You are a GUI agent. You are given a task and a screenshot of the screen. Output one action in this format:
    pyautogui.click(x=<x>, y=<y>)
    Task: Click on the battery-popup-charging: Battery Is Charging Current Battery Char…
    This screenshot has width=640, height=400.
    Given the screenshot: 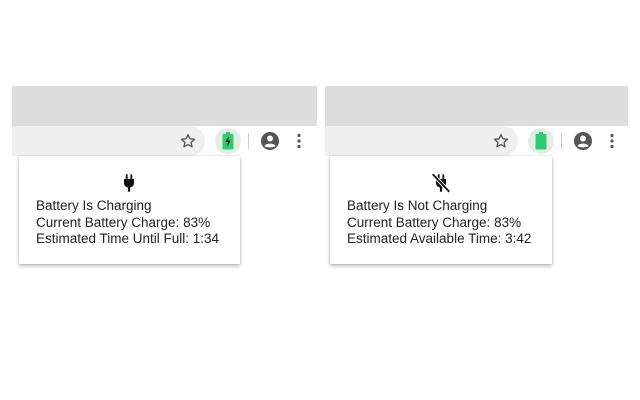 What is the action you would take?
    pyautogui.click(x=129, y=210)
    